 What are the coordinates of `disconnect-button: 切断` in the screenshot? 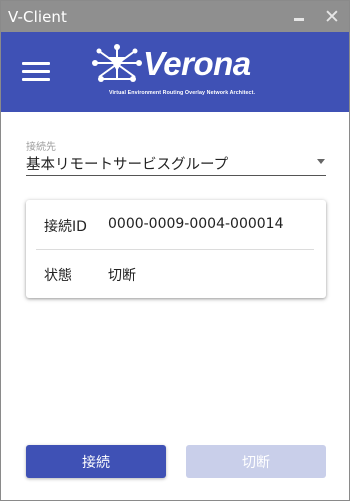 It's located at (256, 461).